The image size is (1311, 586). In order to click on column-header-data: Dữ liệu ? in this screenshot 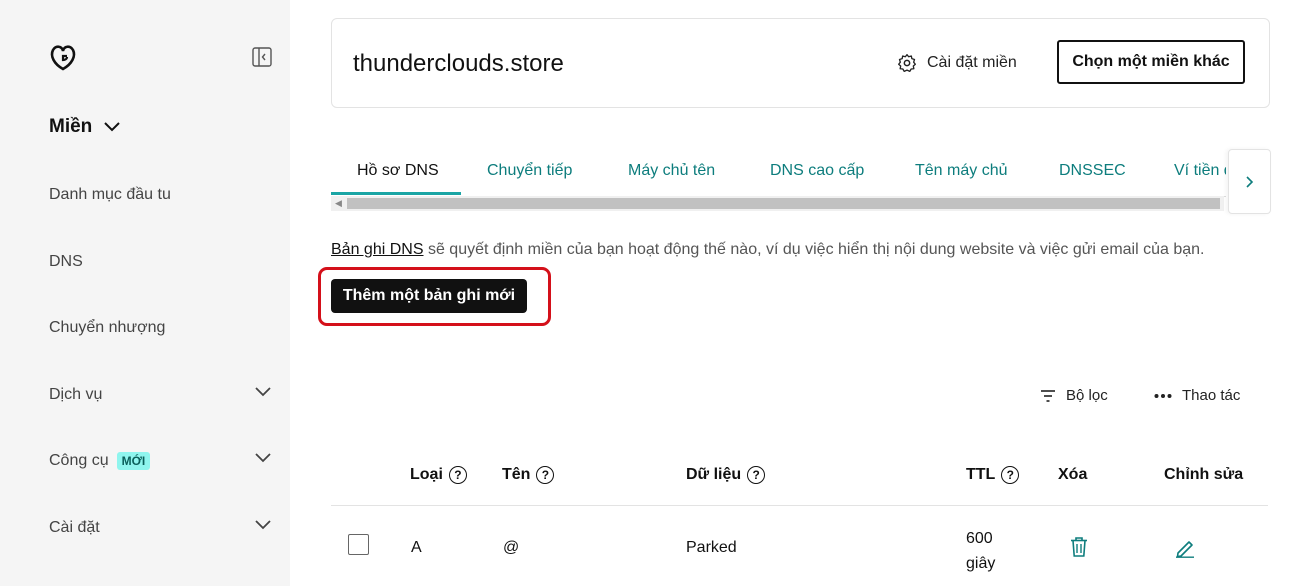, I will do `click(726, 475)`.